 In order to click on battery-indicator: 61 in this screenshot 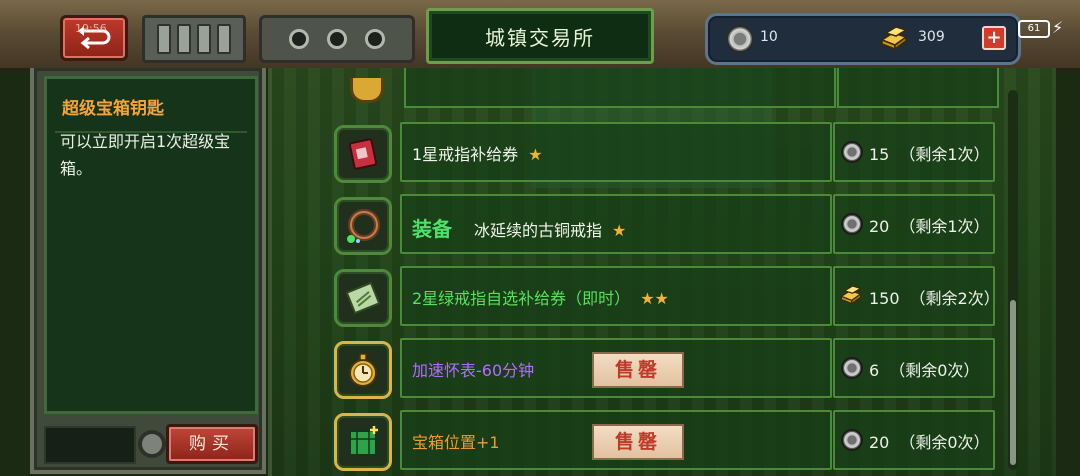, I will do `click(1034, 29)`.